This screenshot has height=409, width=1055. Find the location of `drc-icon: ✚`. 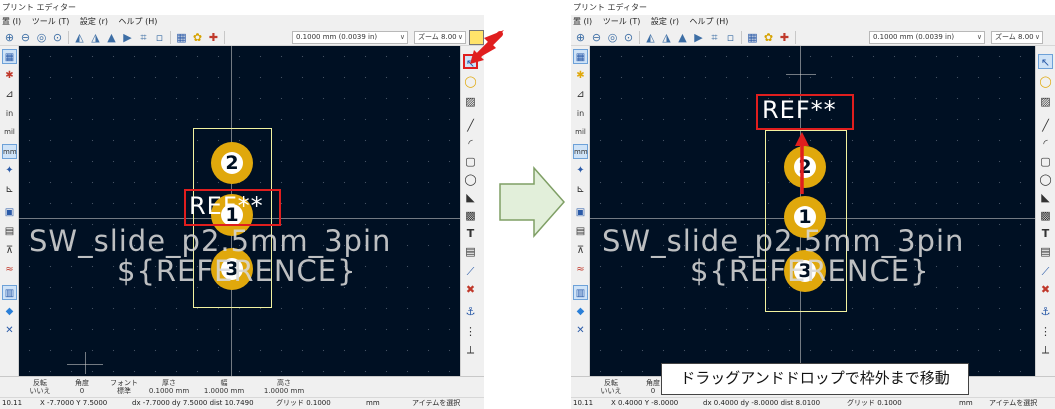

drc-icon: ✚ is located at coordinates (784, 37).